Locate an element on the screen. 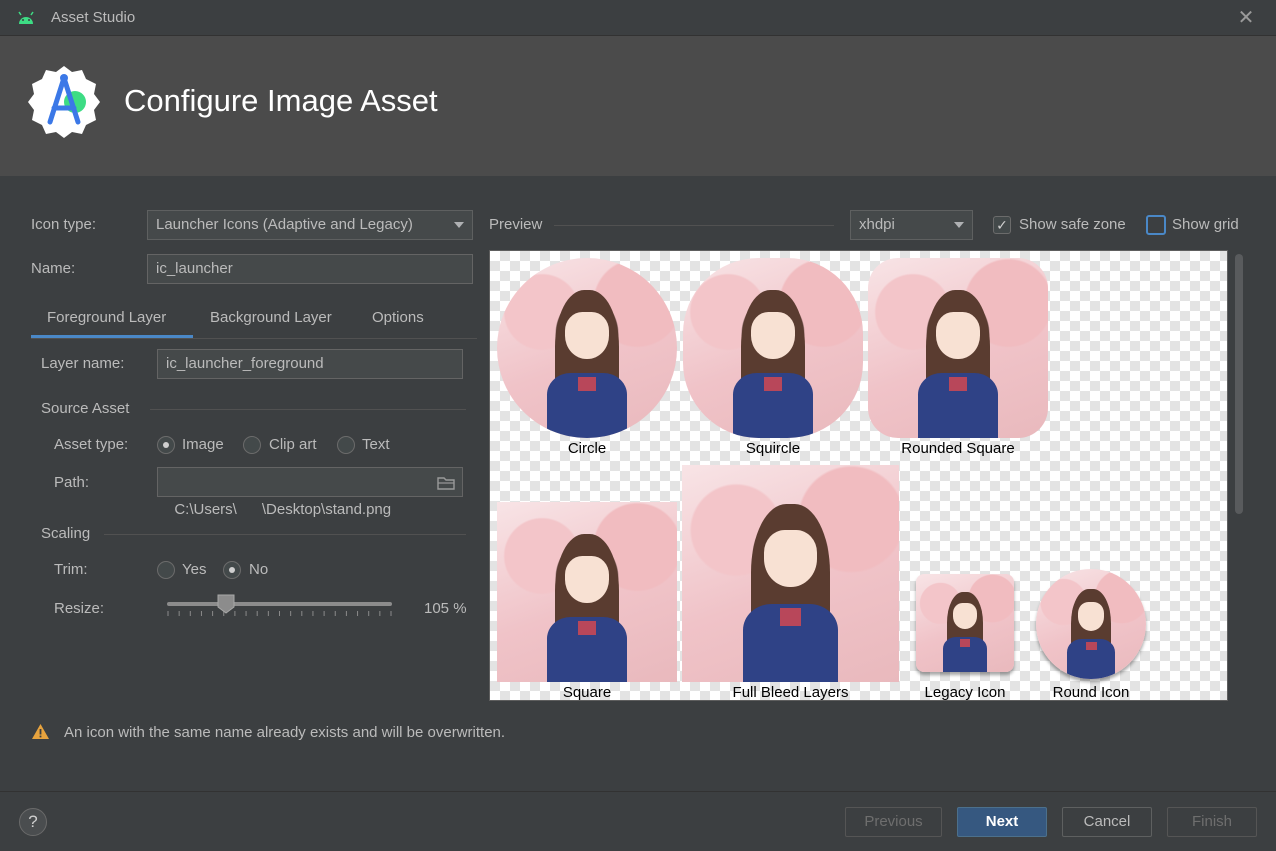 This screenshot has height=851, width=1276. asset-type-text-radio is located at coordinates (346, 445).